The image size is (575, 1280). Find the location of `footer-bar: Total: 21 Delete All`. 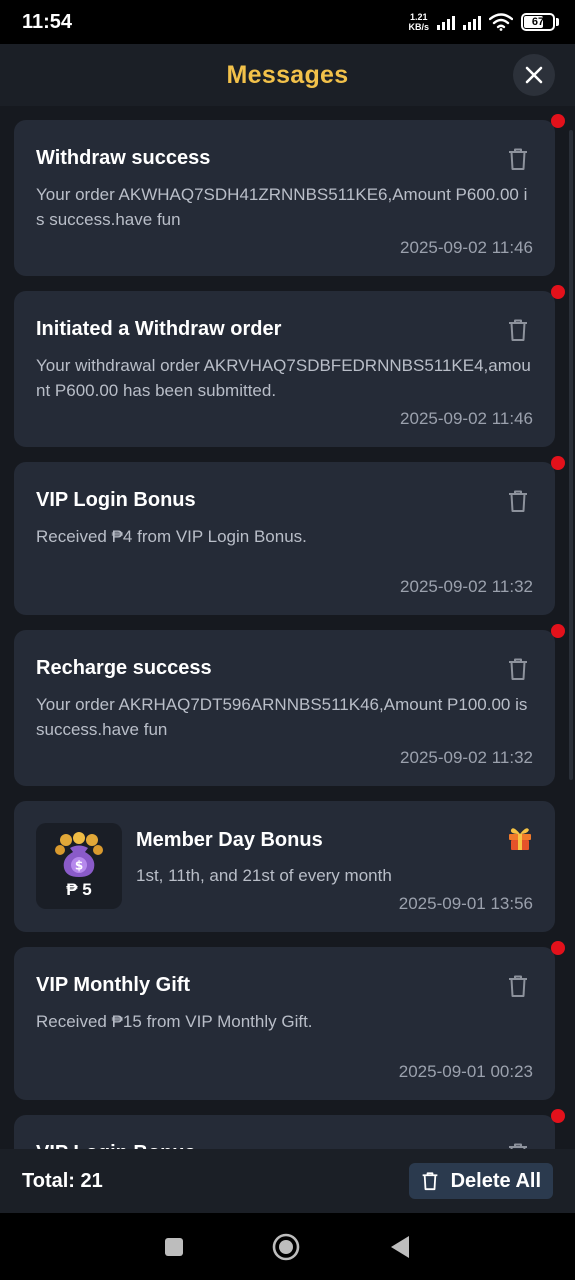

footer-bar: Total: 21 Delete All is located at coordinates (287, 1181).